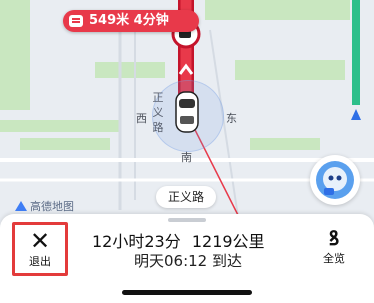 The width and height of the screenshot is (374, 303). Describe the element at coordinates (187, 220) in the screenshot. I see `panel-grabber` at that location.